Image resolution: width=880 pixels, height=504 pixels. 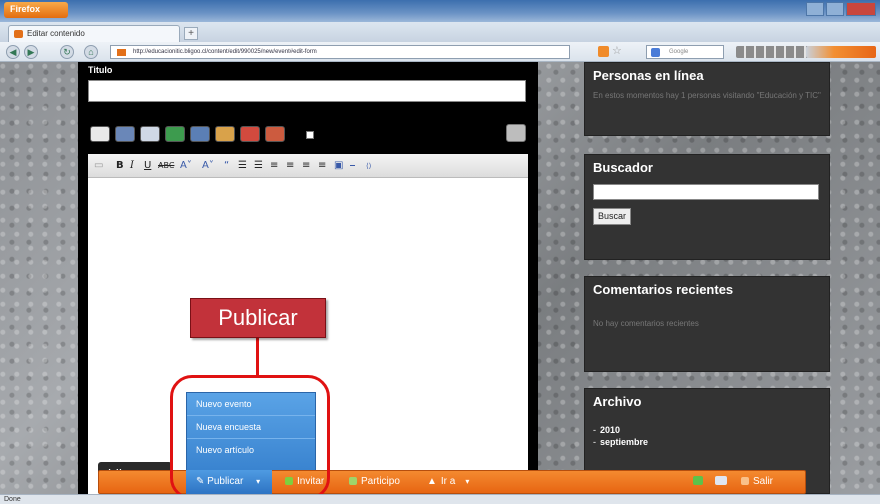 What do you see at coordinates (352, 166) in the screenshot?
I see `horizontal-rule-icon: ⎯` at bounding box center [352, 166].